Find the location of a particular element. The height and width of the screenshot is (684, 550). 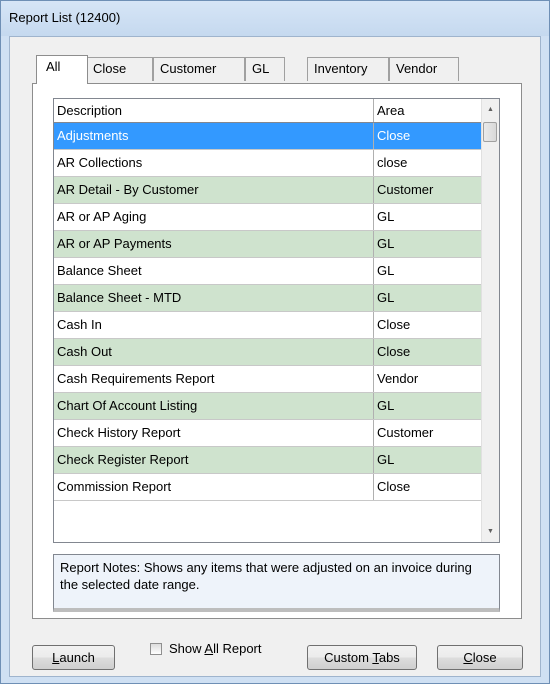

cell-description: AR or AP Aging is located at coordinates (214, 217).